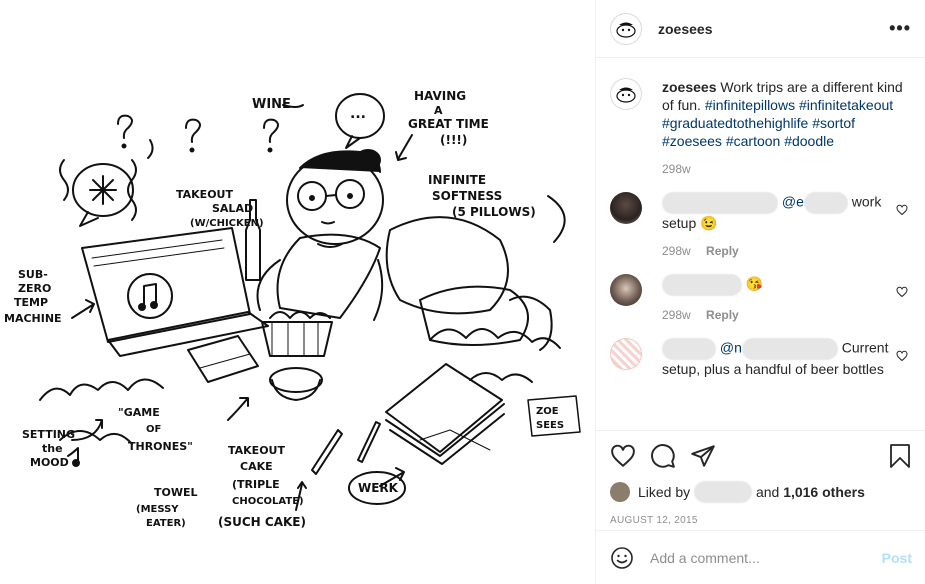  What do you see at coordinates (761, 520) in the screenshot?
I see `post-date: AUGUST 12, 2015` at bounding box center [761, 520].